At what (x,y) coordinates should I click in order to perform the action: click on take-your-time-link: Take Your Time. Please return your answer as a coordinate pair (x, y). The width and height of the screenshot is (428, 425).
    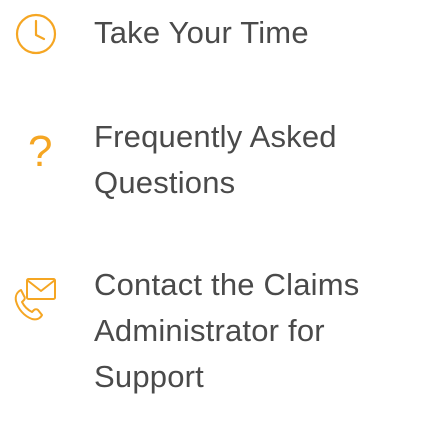
    Looking at the image, I should click on (214, 34).